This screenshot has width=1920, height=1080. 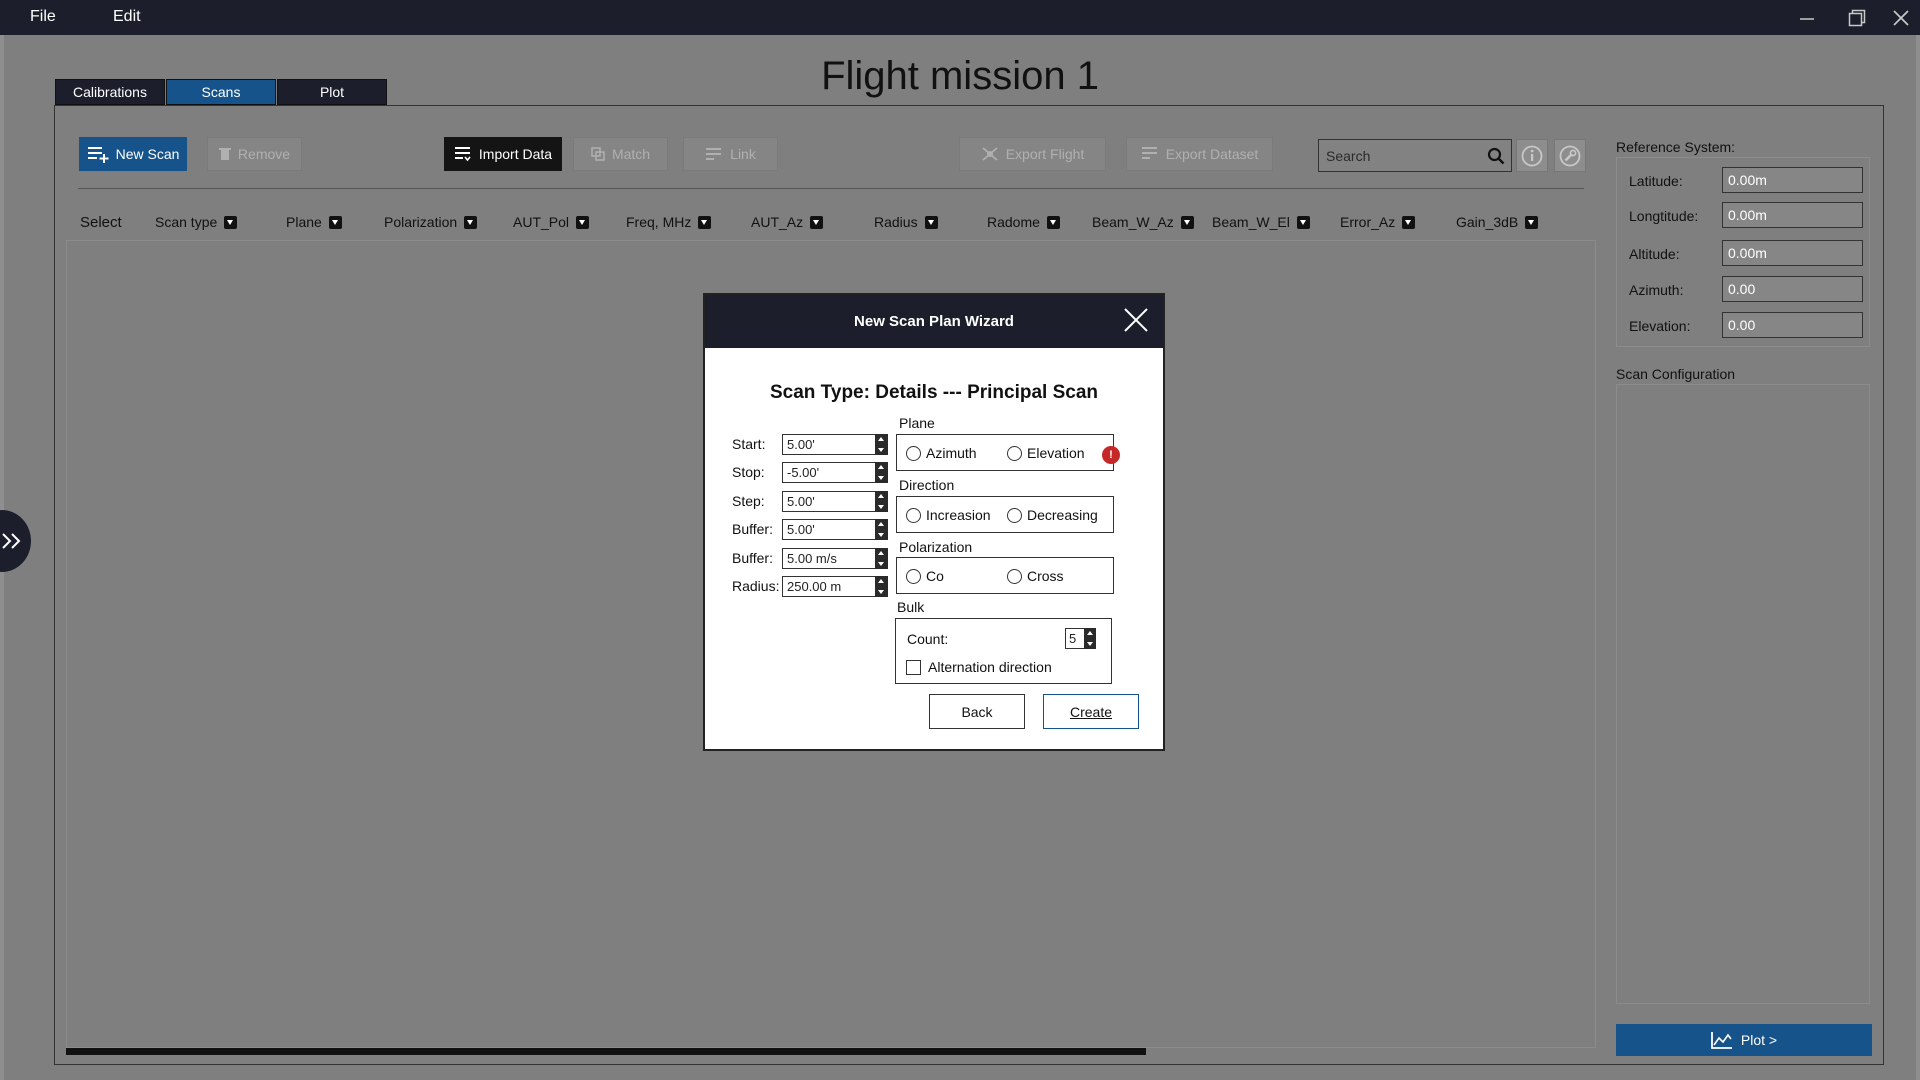 I want to click on buffer-angle-spinbox: 5.00', so click(x=835, y=529).